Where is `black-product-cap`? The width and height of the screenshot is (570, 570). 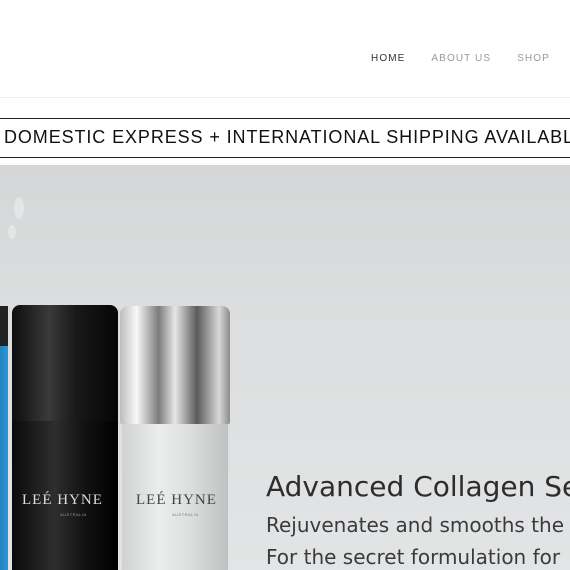 black-product-cap is located at coordinates (65, 363).